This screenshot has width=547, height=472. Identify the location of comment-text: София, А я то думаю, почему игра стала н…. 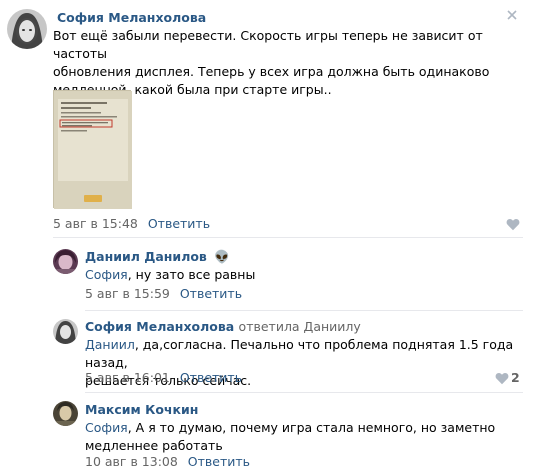
(305, 437).